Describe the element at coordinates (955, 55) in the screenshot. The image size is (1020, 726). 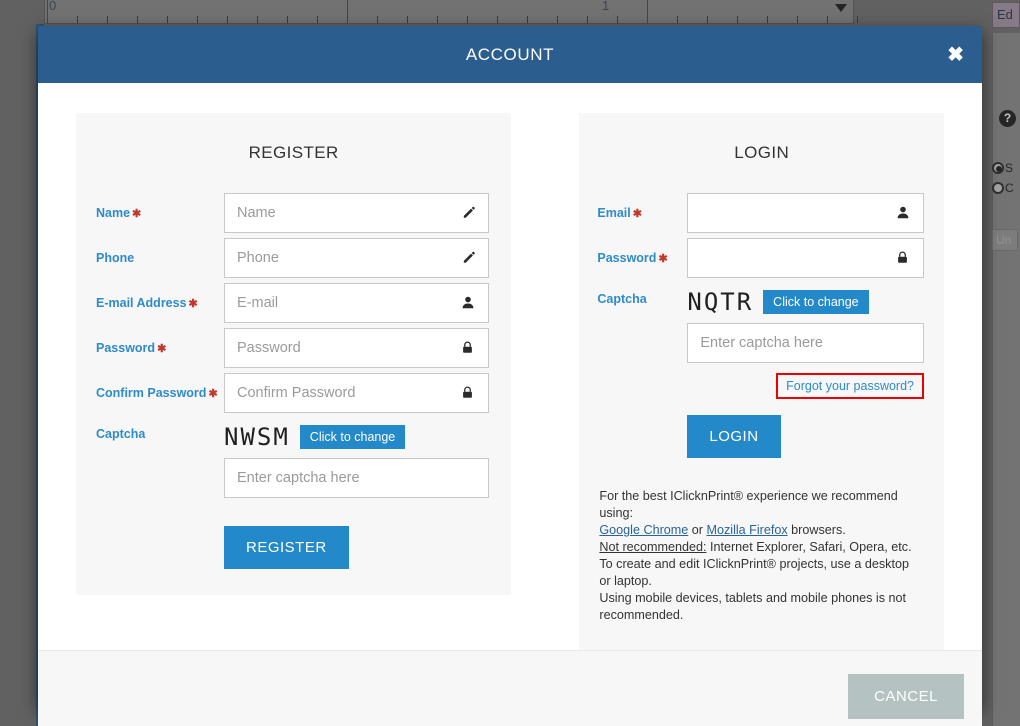
I see `close-icon: ✖` at that location.